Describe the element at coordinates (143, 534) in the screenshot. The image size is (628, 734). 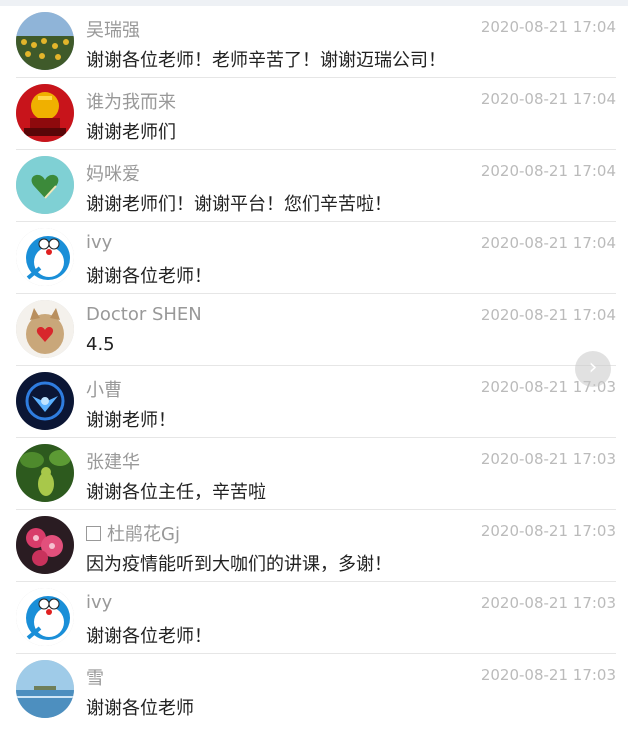
I see `commenter-name-text: 杜鹃花Gj` at that location.